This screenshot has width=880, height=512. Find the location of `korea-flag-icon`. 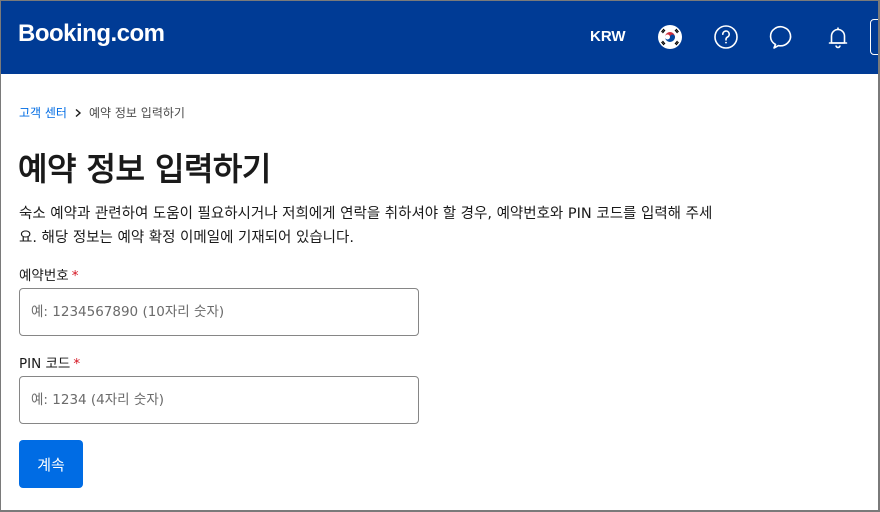

korea-flag-icon is located at coordinates (670, 37).